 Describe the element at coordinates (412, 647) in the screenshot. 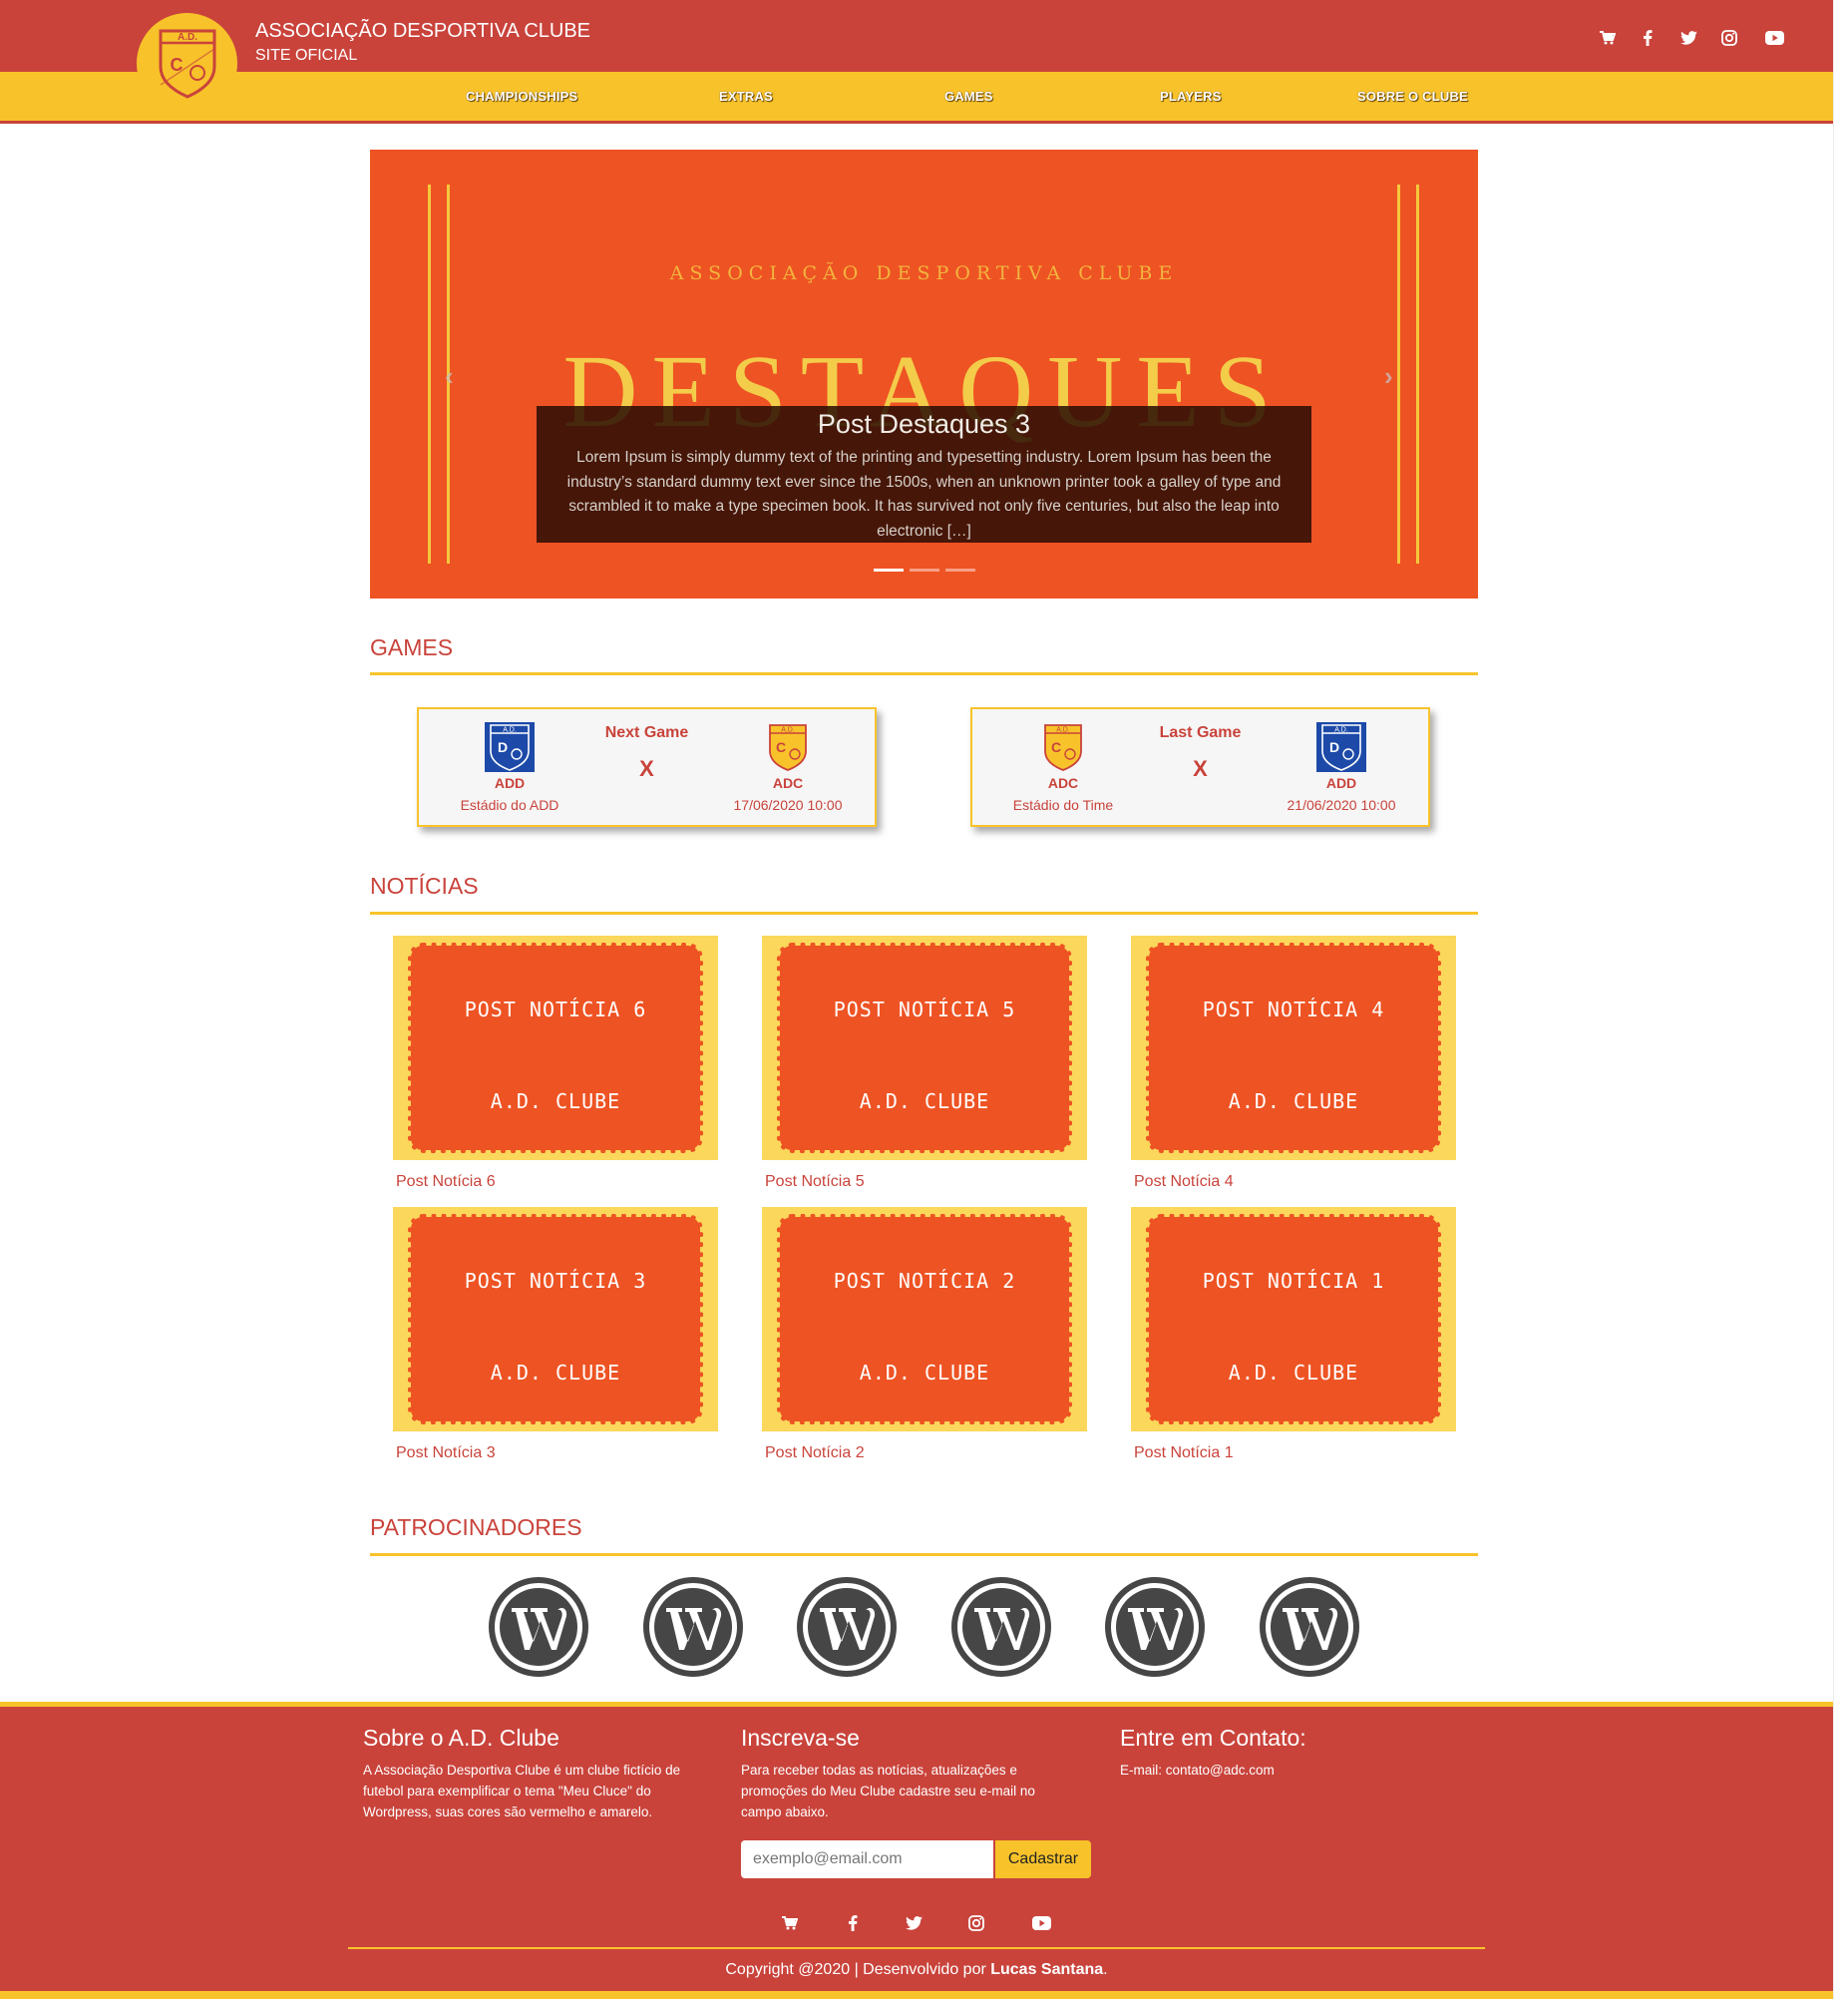

I see `games-heading: GAMES` at that location.